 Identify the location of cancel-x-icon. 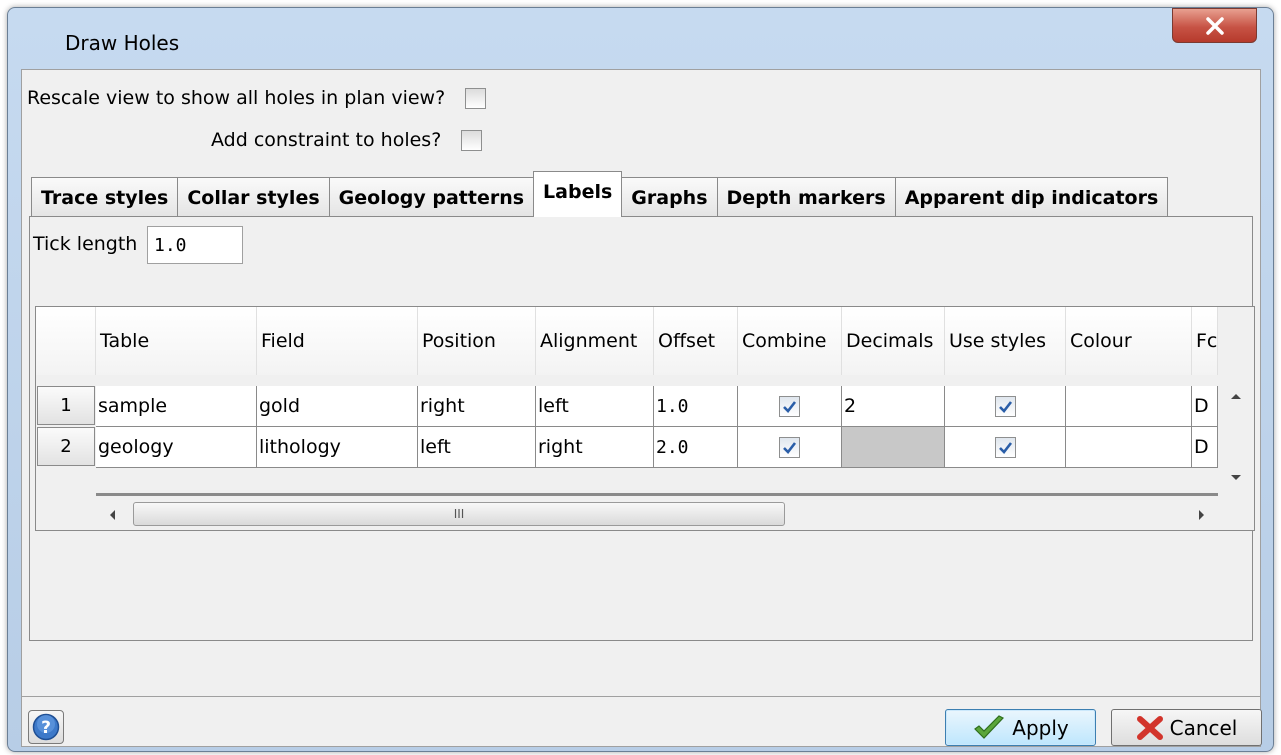
(1149, 727).